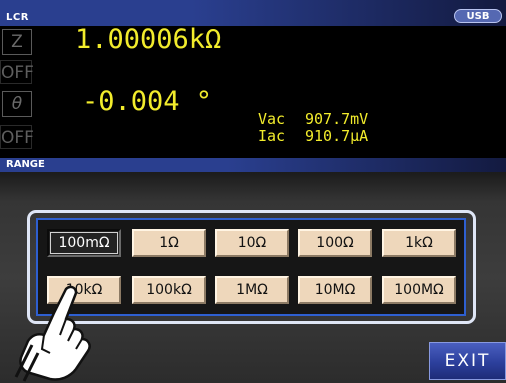 The image size is (506, 383). Describe the element at coordinates (467, 361) in the screenshot. I see `exit-button: EXIT` at that location.